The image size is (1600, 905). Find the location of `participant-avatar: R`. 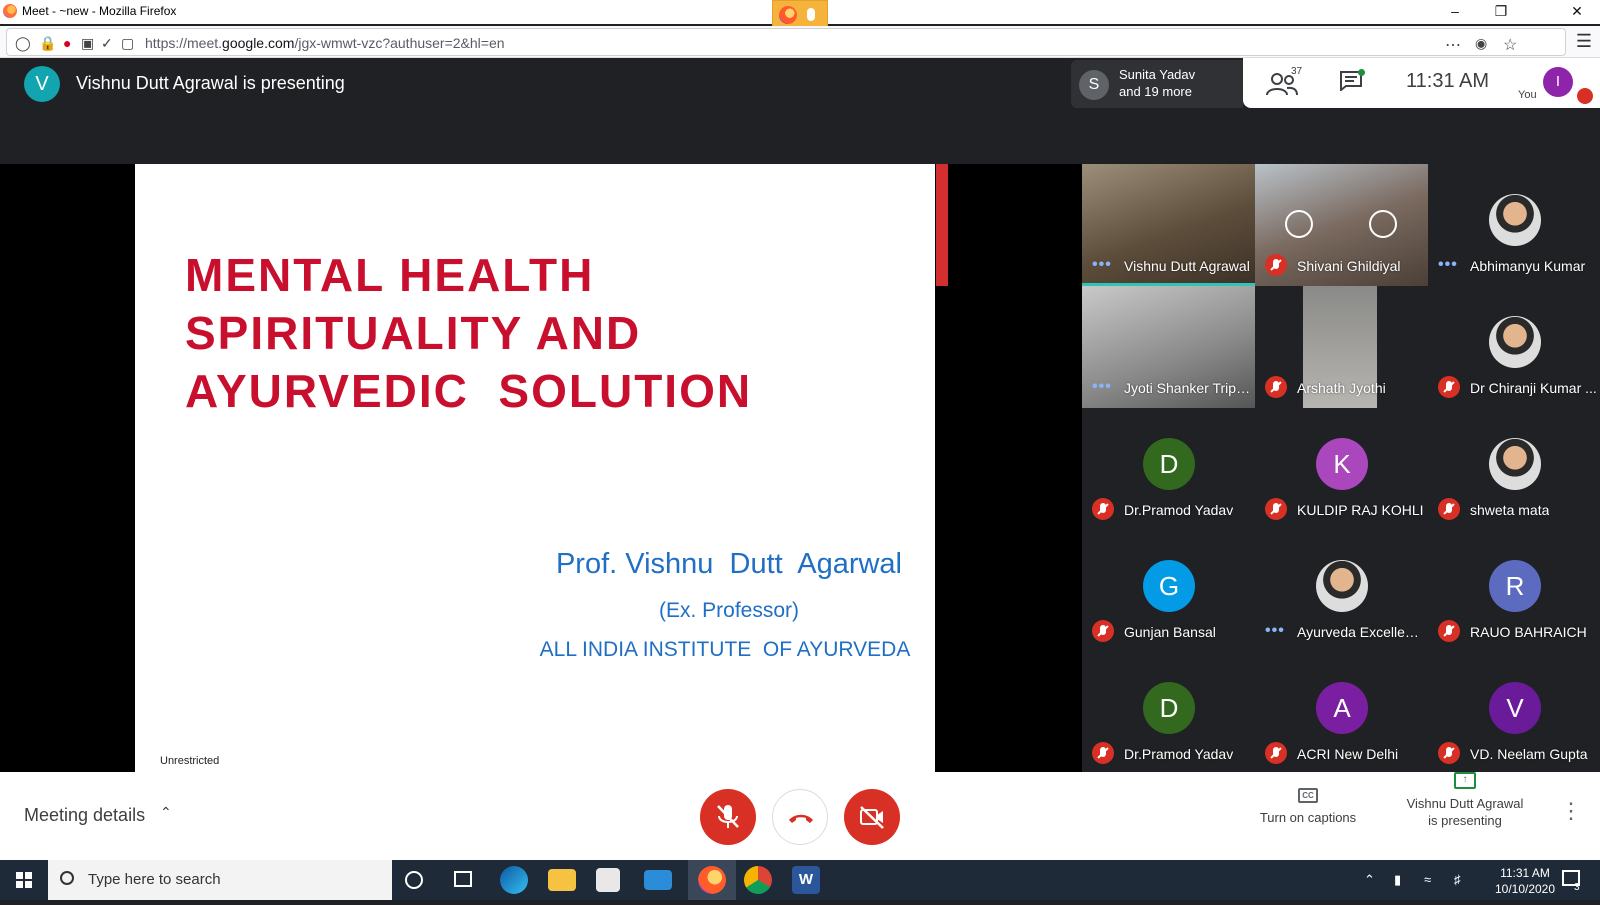

participant-avatar: R is located at coordinates (1515, 586).